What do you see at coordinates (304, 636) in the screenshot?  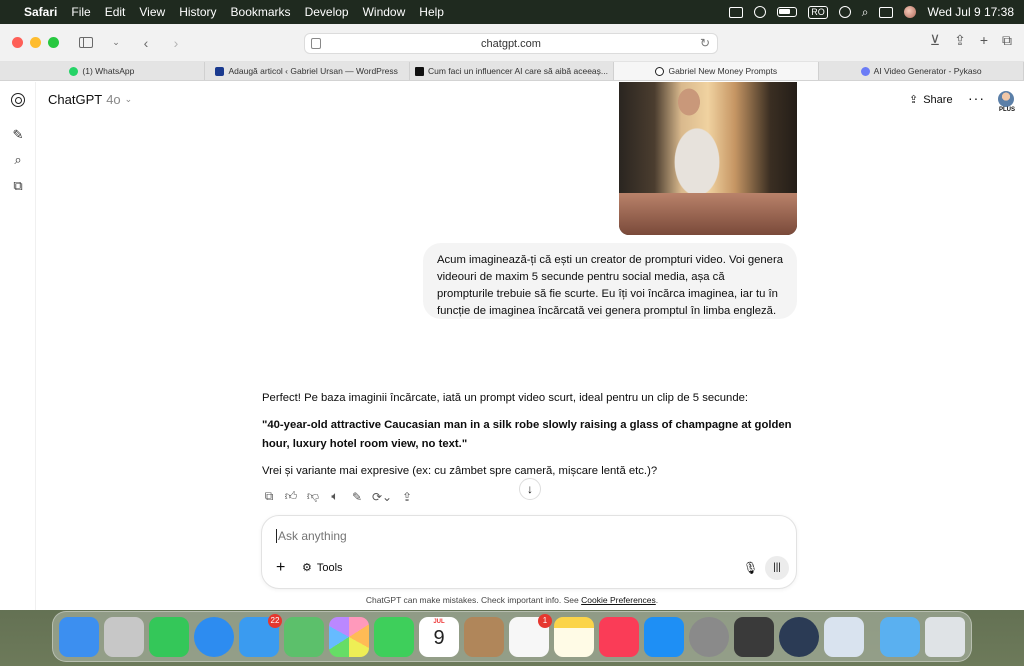 I see `maps-icon` at bounding box center [304, 636].